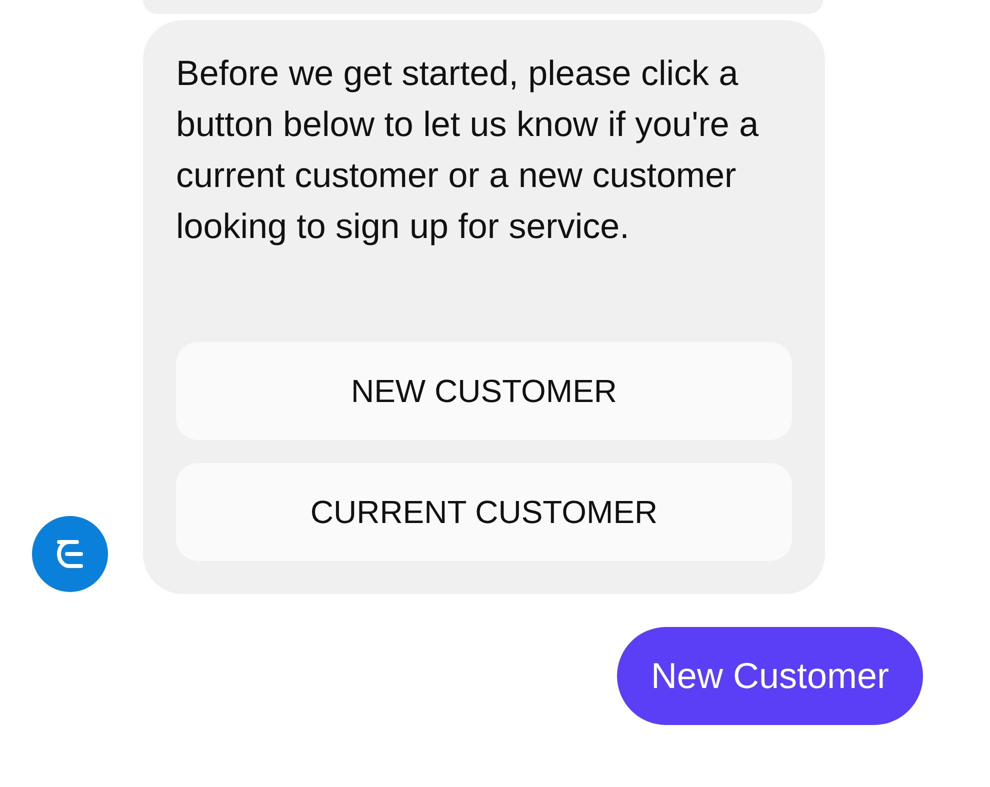  I want to click on reply-button: NEW CUSTOMER, so click(484, 391).